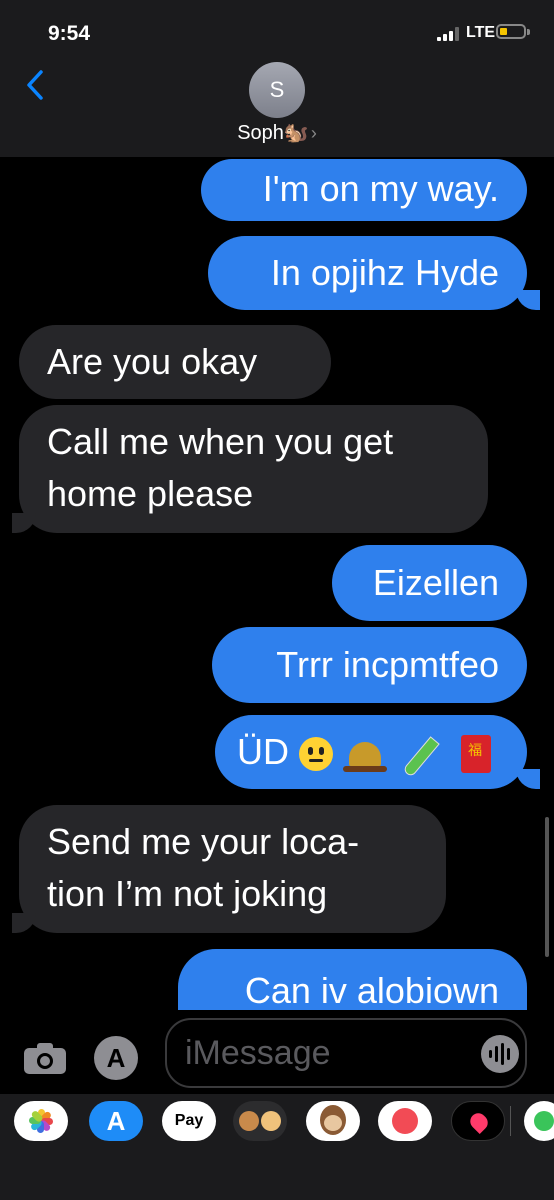 This screenshot has width=554, height=1200. What do you see at coordinates (435, 582) in the screenshot?
I see `message-text: Eizellen` at bounding box center [435, 582].